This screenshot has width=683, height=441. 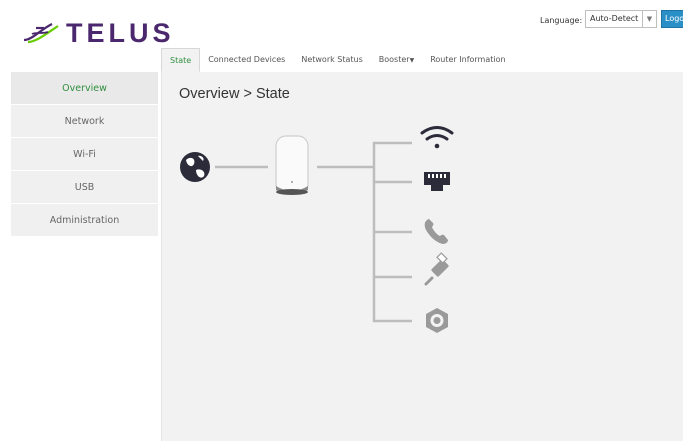 I want to click on sidebar-item-network: Network, so click(x=84, y=121).